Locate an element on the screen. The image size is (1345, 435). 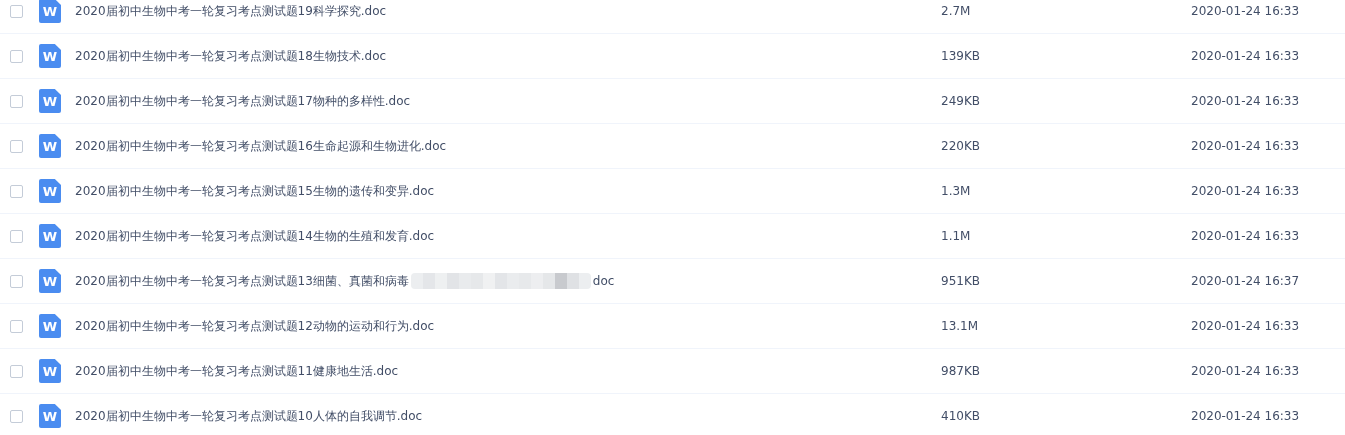
file-size: 410KB is located at coordinates (961, 416).